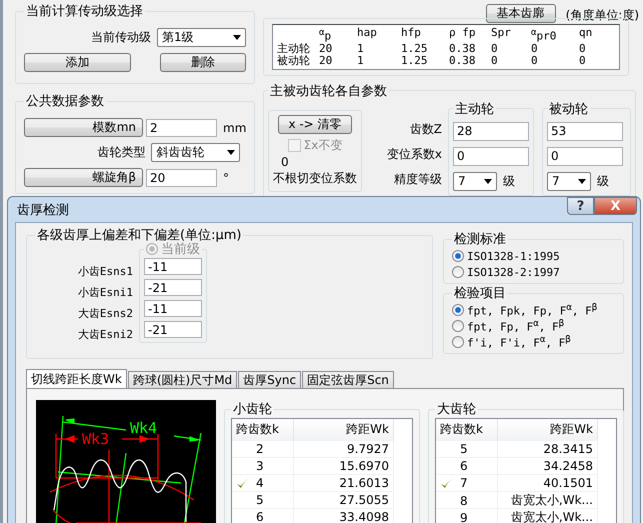  I want to click on group-title: 小齿轮, so click(252, 409).